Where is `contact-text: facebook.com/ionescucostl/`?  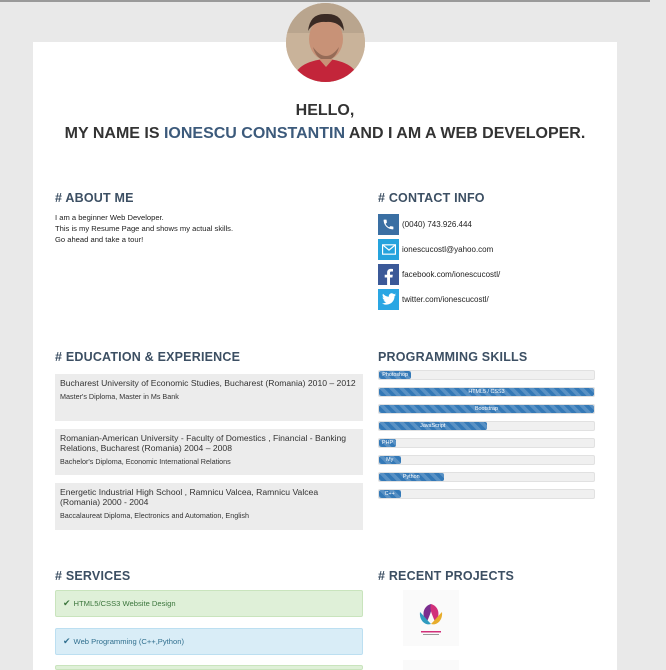
contact-text: facebook.com/ionescucostl/ is located at coordinates (451, 274).